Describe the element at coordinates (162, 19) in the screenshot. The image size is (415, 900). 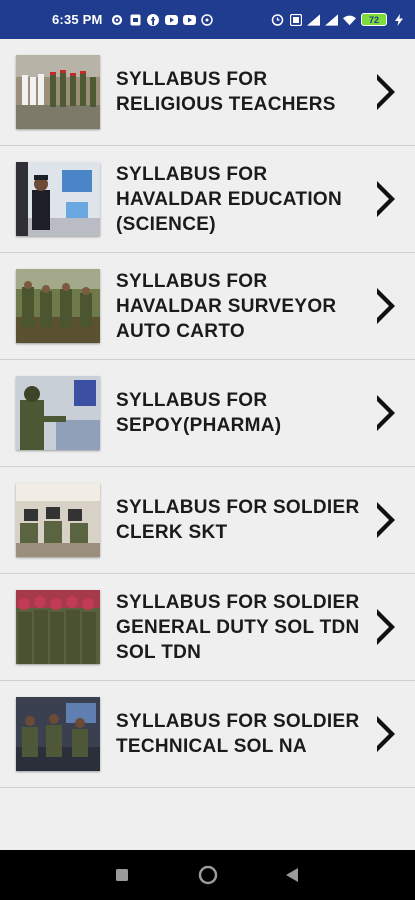
I see `notification-icons` at that location.